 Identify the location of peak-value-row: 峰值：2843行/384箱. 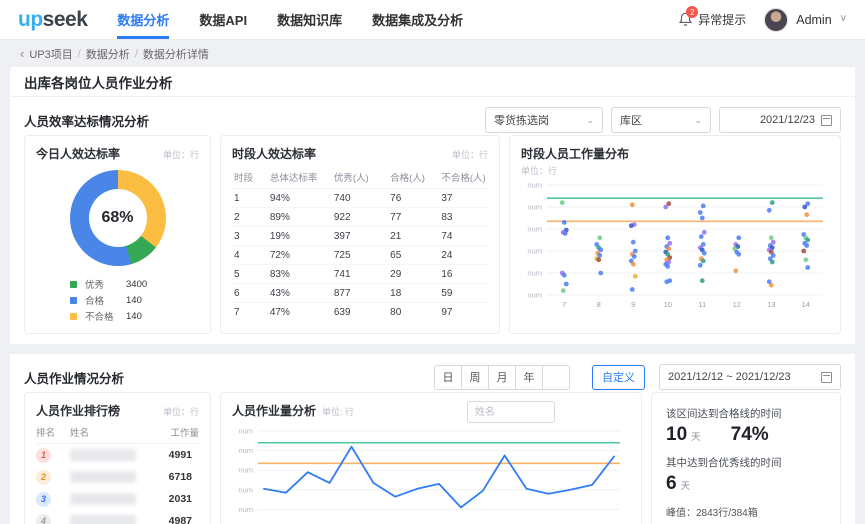
(746, 511).